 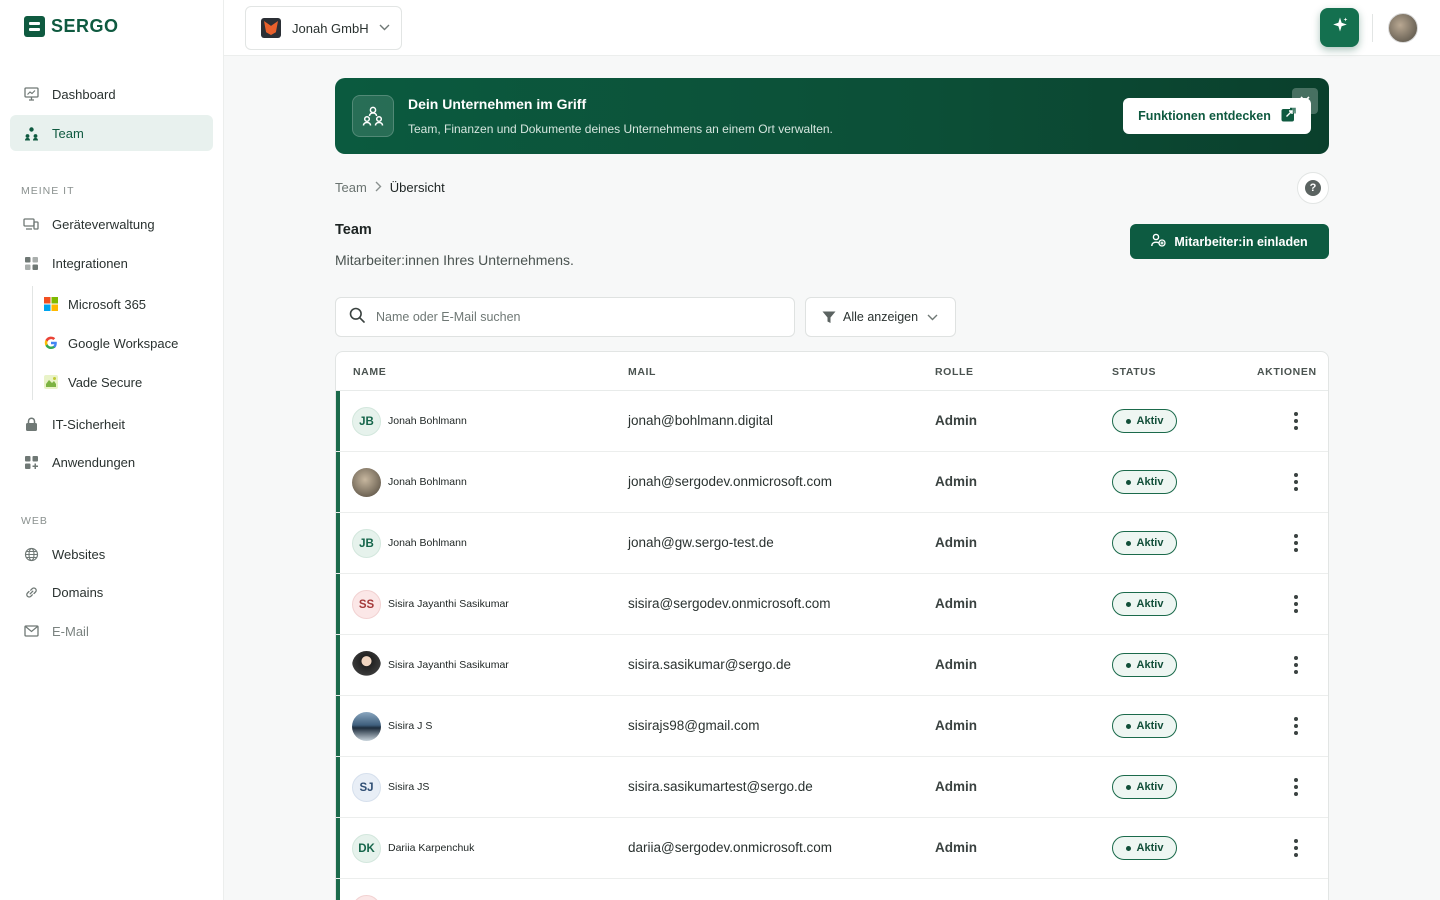 I want to click on company-logo, so click(x=271, y=28).